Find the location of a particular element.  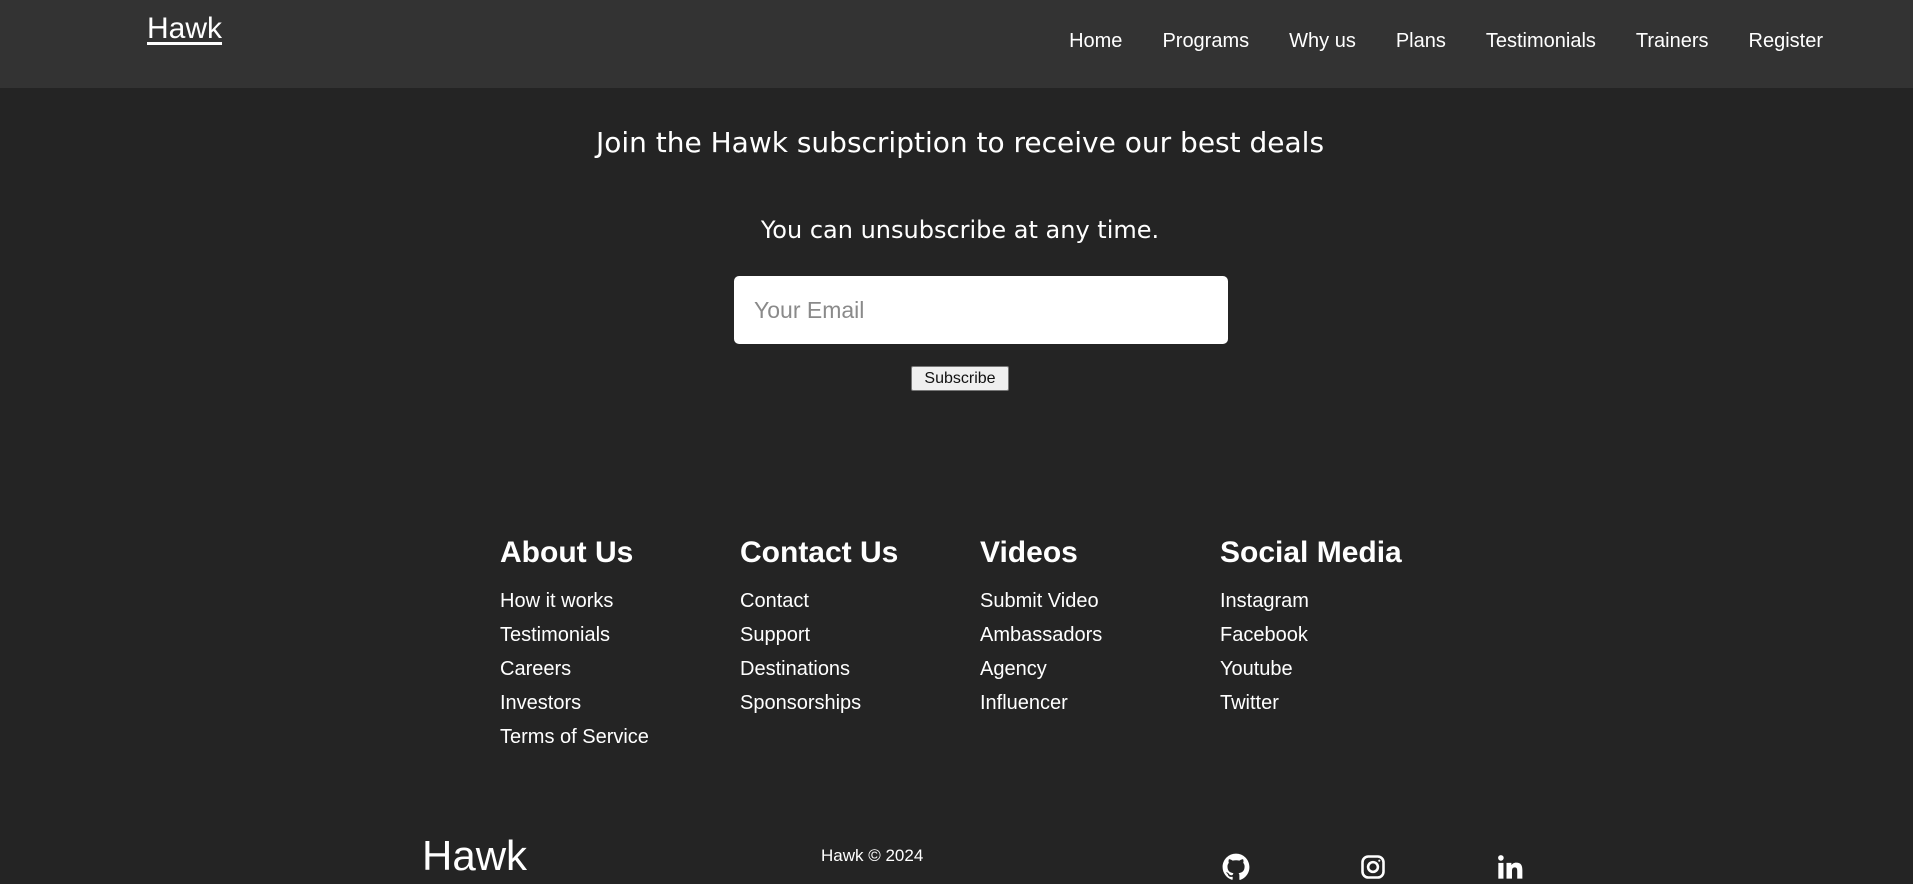

footer-column-title: Contact Us is located at coordinates (819, 552).